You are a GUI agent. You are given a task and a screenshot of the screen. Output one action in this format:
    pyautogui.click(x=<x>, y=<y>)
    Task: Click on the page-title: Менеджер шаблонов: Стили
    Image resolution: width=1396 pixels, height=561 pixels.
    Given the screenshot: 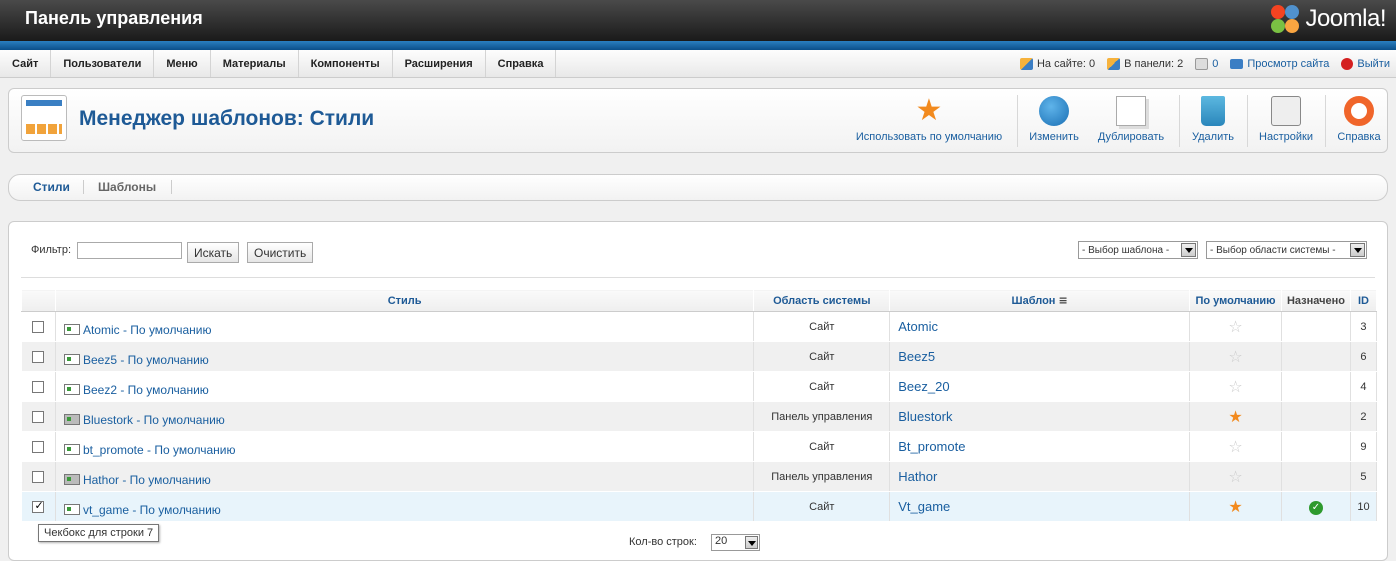 What is the action you would take?
    pyautogui.click(x=227, y=118)
    